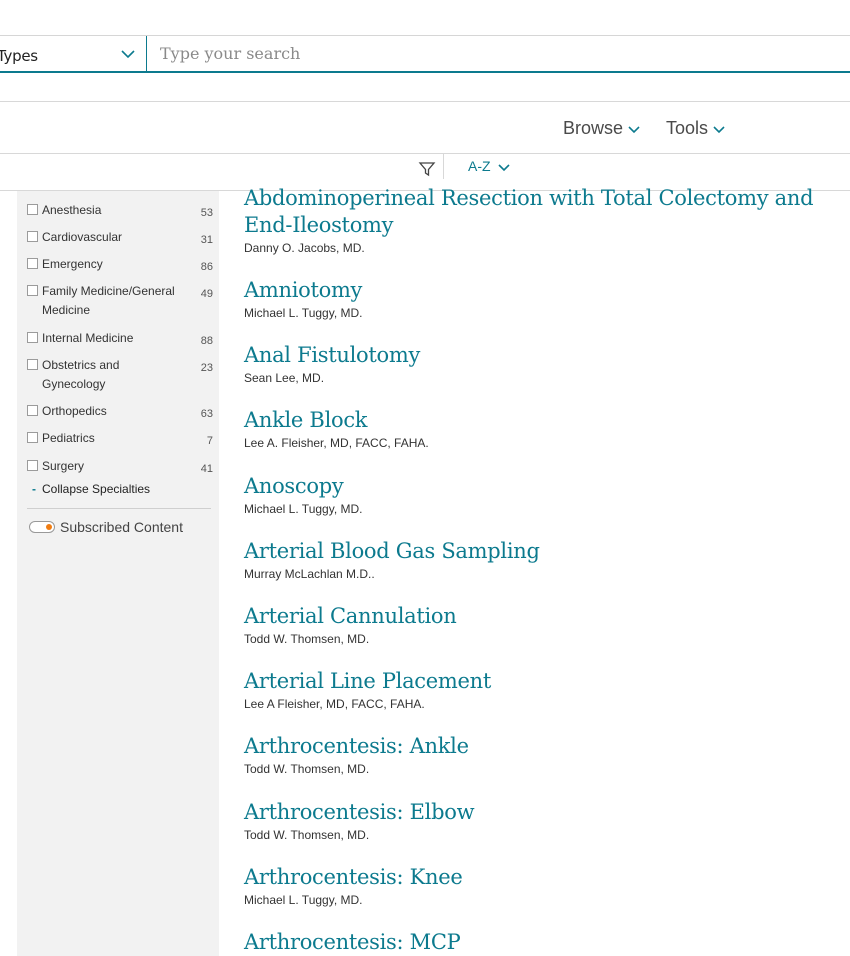 This screenshot has width=850, height=956. What do you see at coordinates (108, 300) in the screenshot?
I see `specialty-label: Family Medicine/General Medicine` at bounding box center [108, 300].